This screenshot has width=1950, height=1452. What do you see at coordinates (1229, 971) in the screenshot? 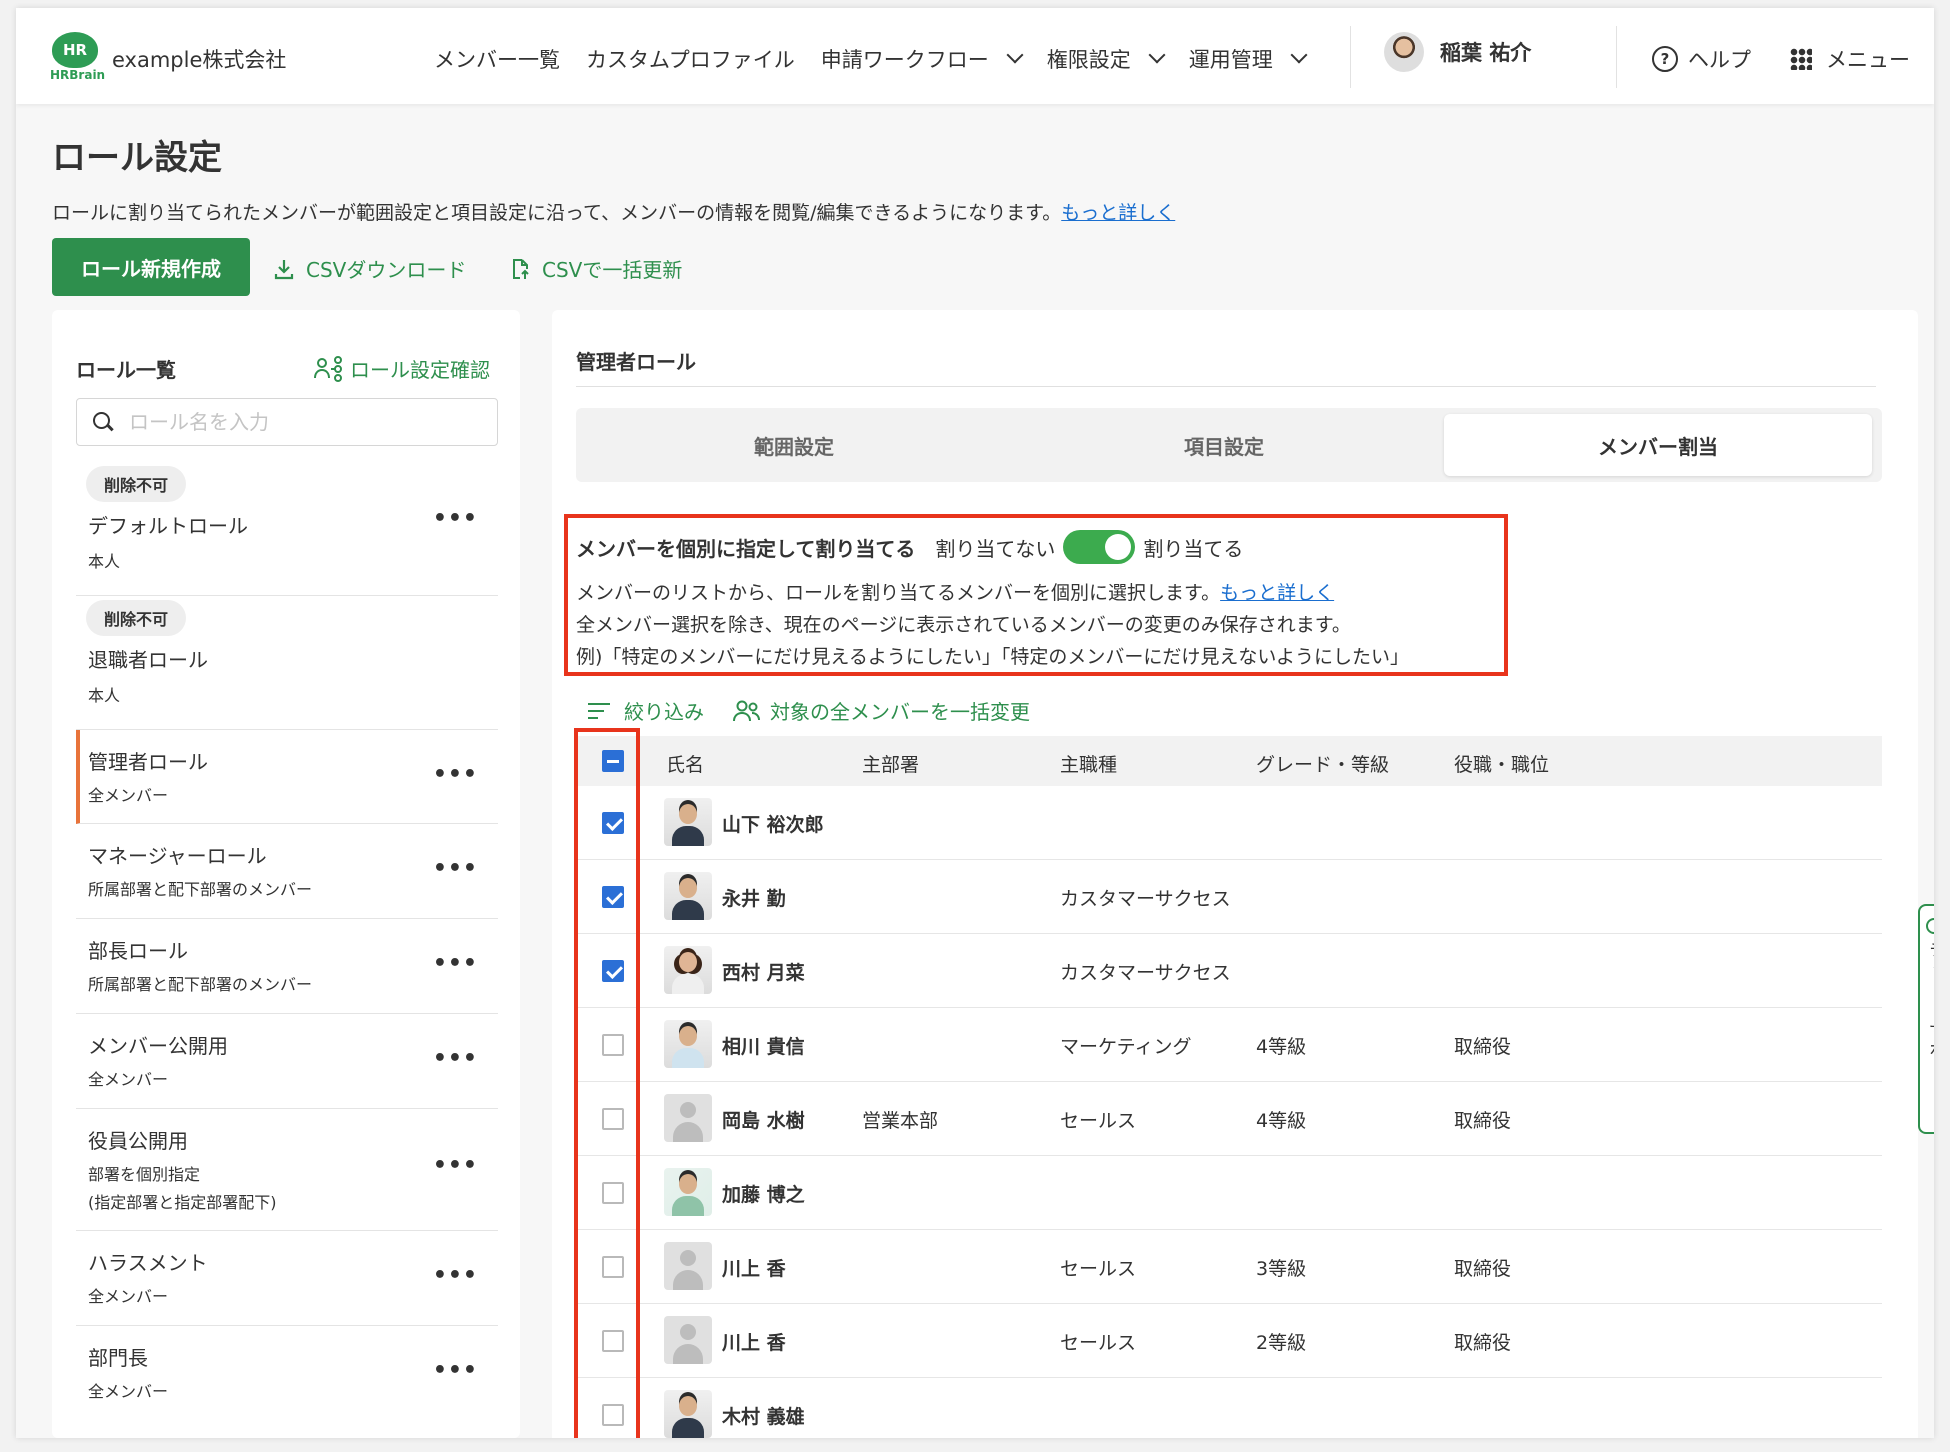
I see `member-row: 西村 月菜 カスタマーサクセス` at bounding box center [1229, 971].